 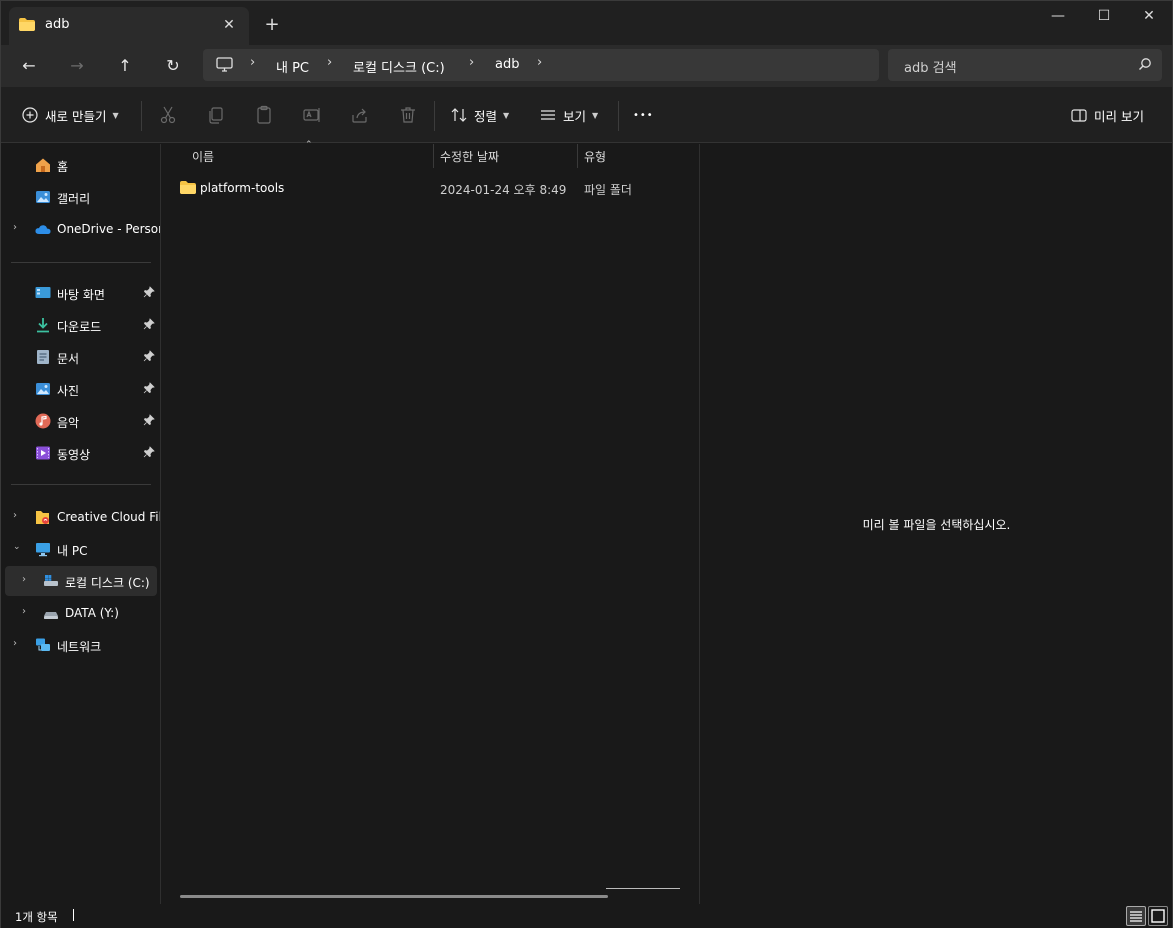 I want to click on sidebar-item-videos: 동영상, so click(x=80, y=453).